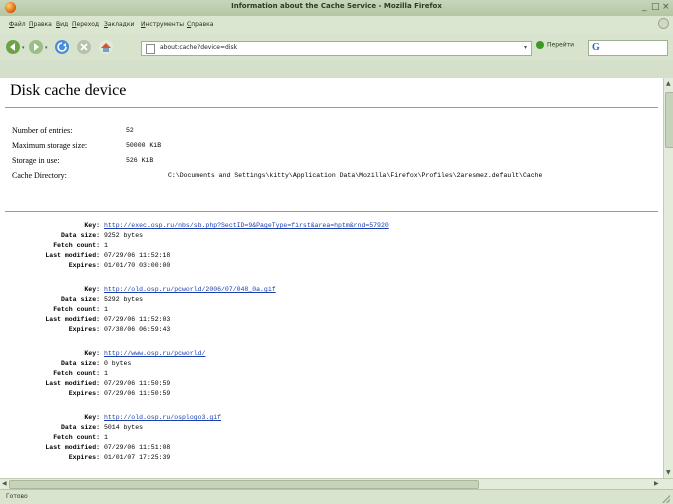 The width and height of the screenshot is (673, 504). I want to click on url-bar: about:cache?device=disk ▾, so click(336, 48).